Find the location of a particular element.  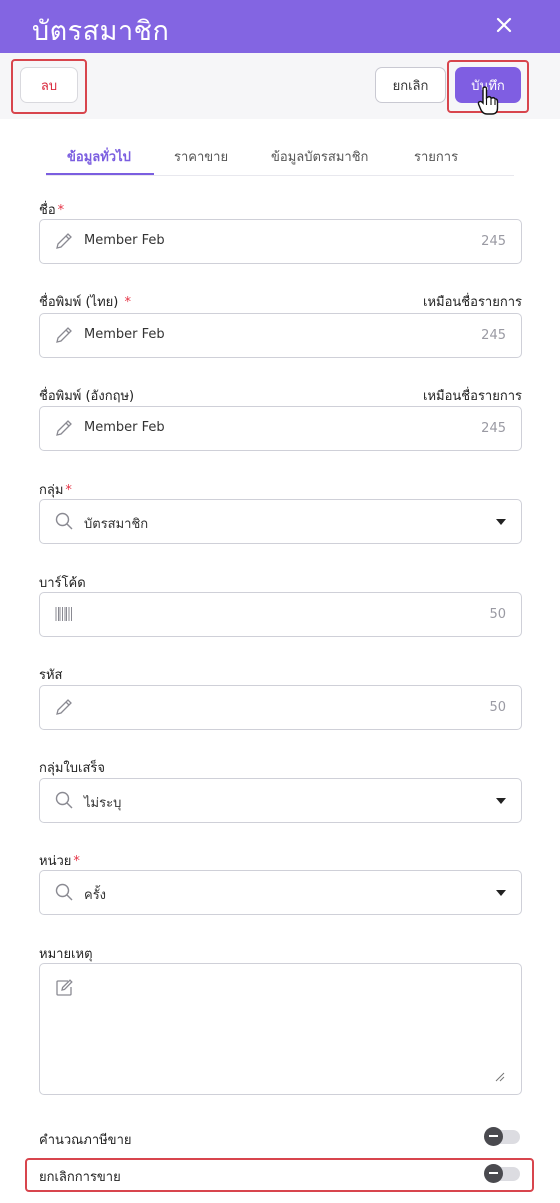

code-counter: 50 is located at coordinates (497, 707).